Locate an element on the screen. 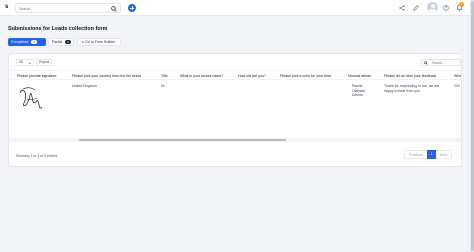 This screenshot has width=474, height=252. share-icon is located at coordinates (402, 8).